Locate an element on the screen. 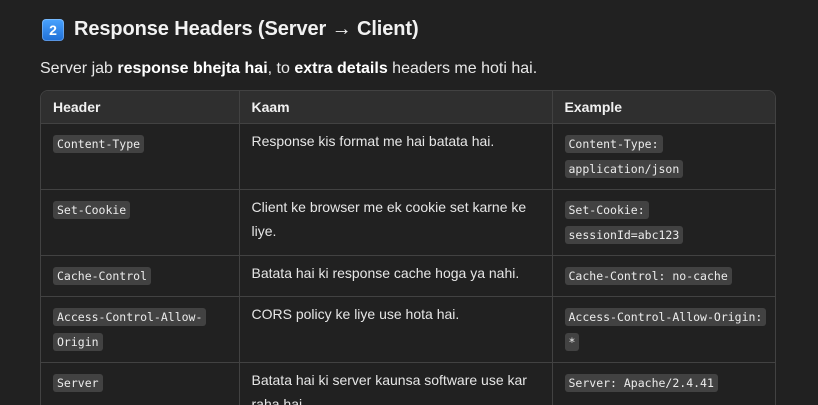 The height and width of the screenshot is (405, 818). example-cell: Cache-Control: no-cache is located at coordinates (663, 276).